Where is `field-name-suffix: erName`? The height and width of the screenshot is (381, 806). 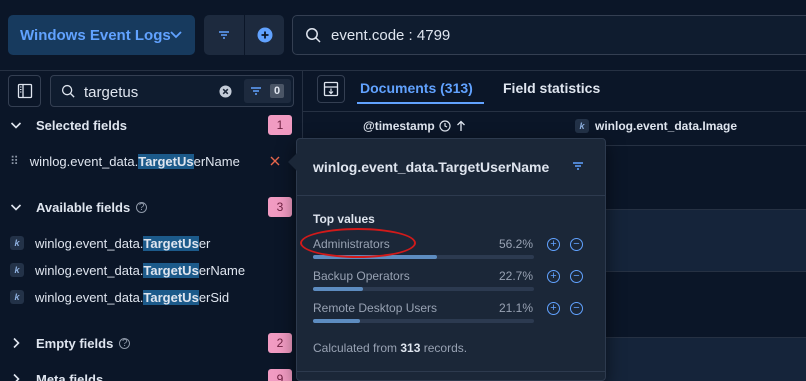 field-name-suffix: erName is located at coordinates (222, 270).